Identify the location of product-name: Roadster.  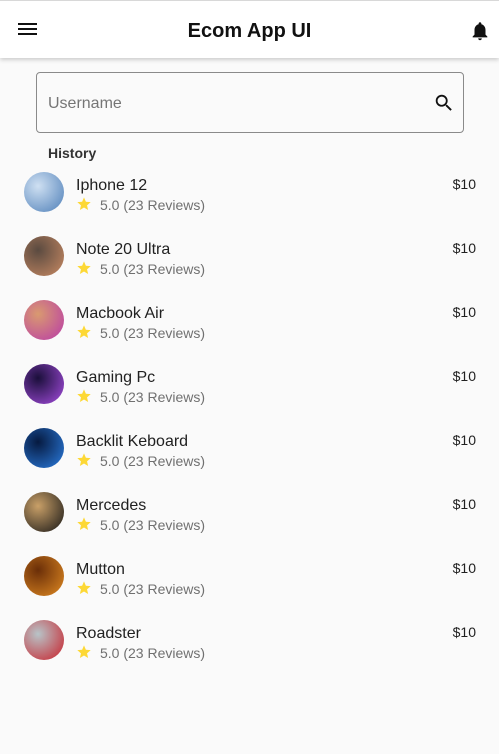
(108, 633).